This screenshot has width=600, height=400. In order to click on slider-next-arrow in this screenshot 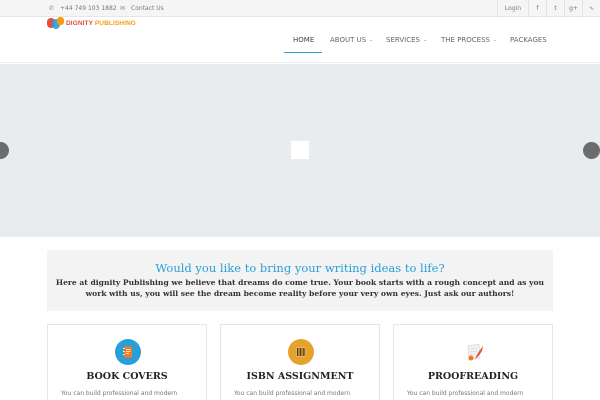, I will do `click(591, 150)`.